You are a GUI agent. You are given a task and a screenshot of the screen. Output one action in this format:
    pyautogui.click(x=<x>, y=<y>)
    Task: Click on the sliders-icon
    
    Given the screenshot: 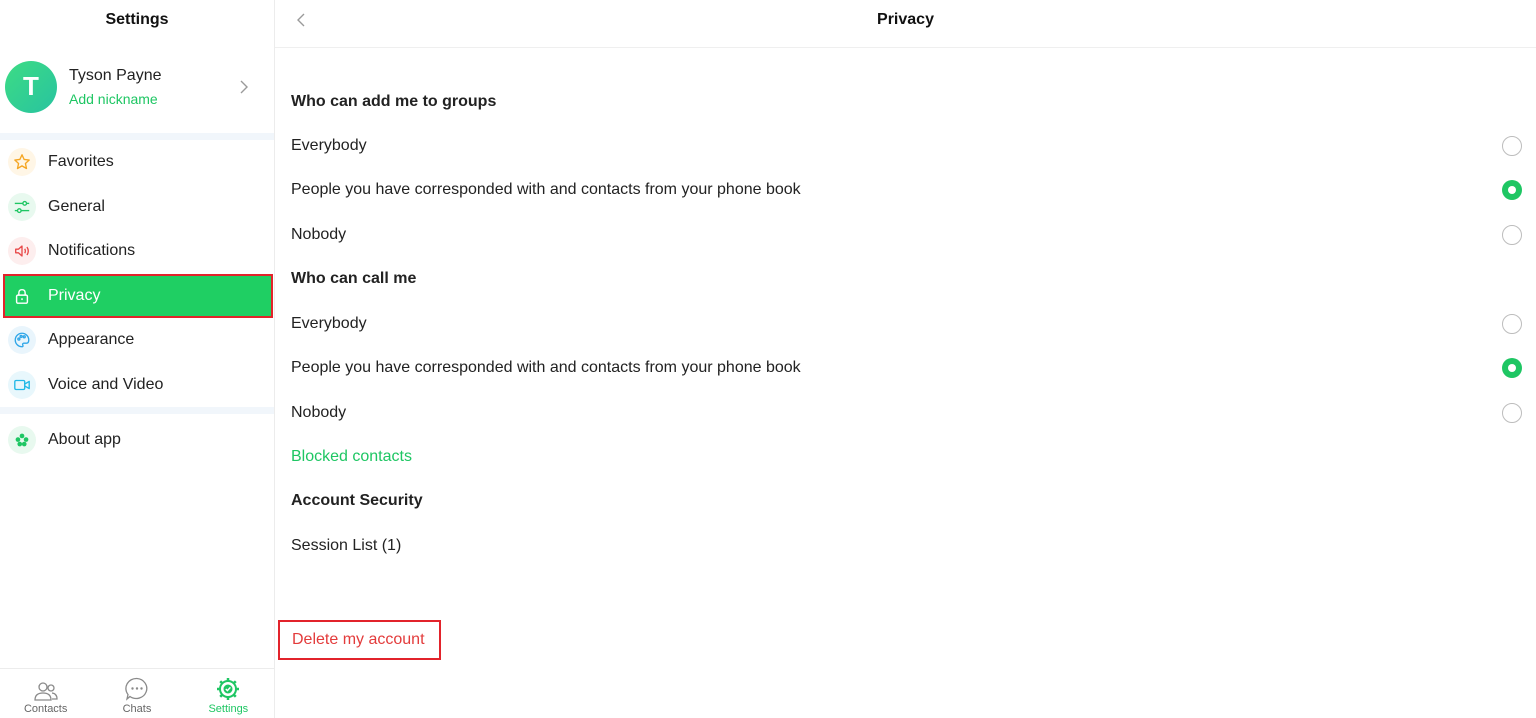 What is the action you would take?
    pyautogui.click(x=22, y=206)
    